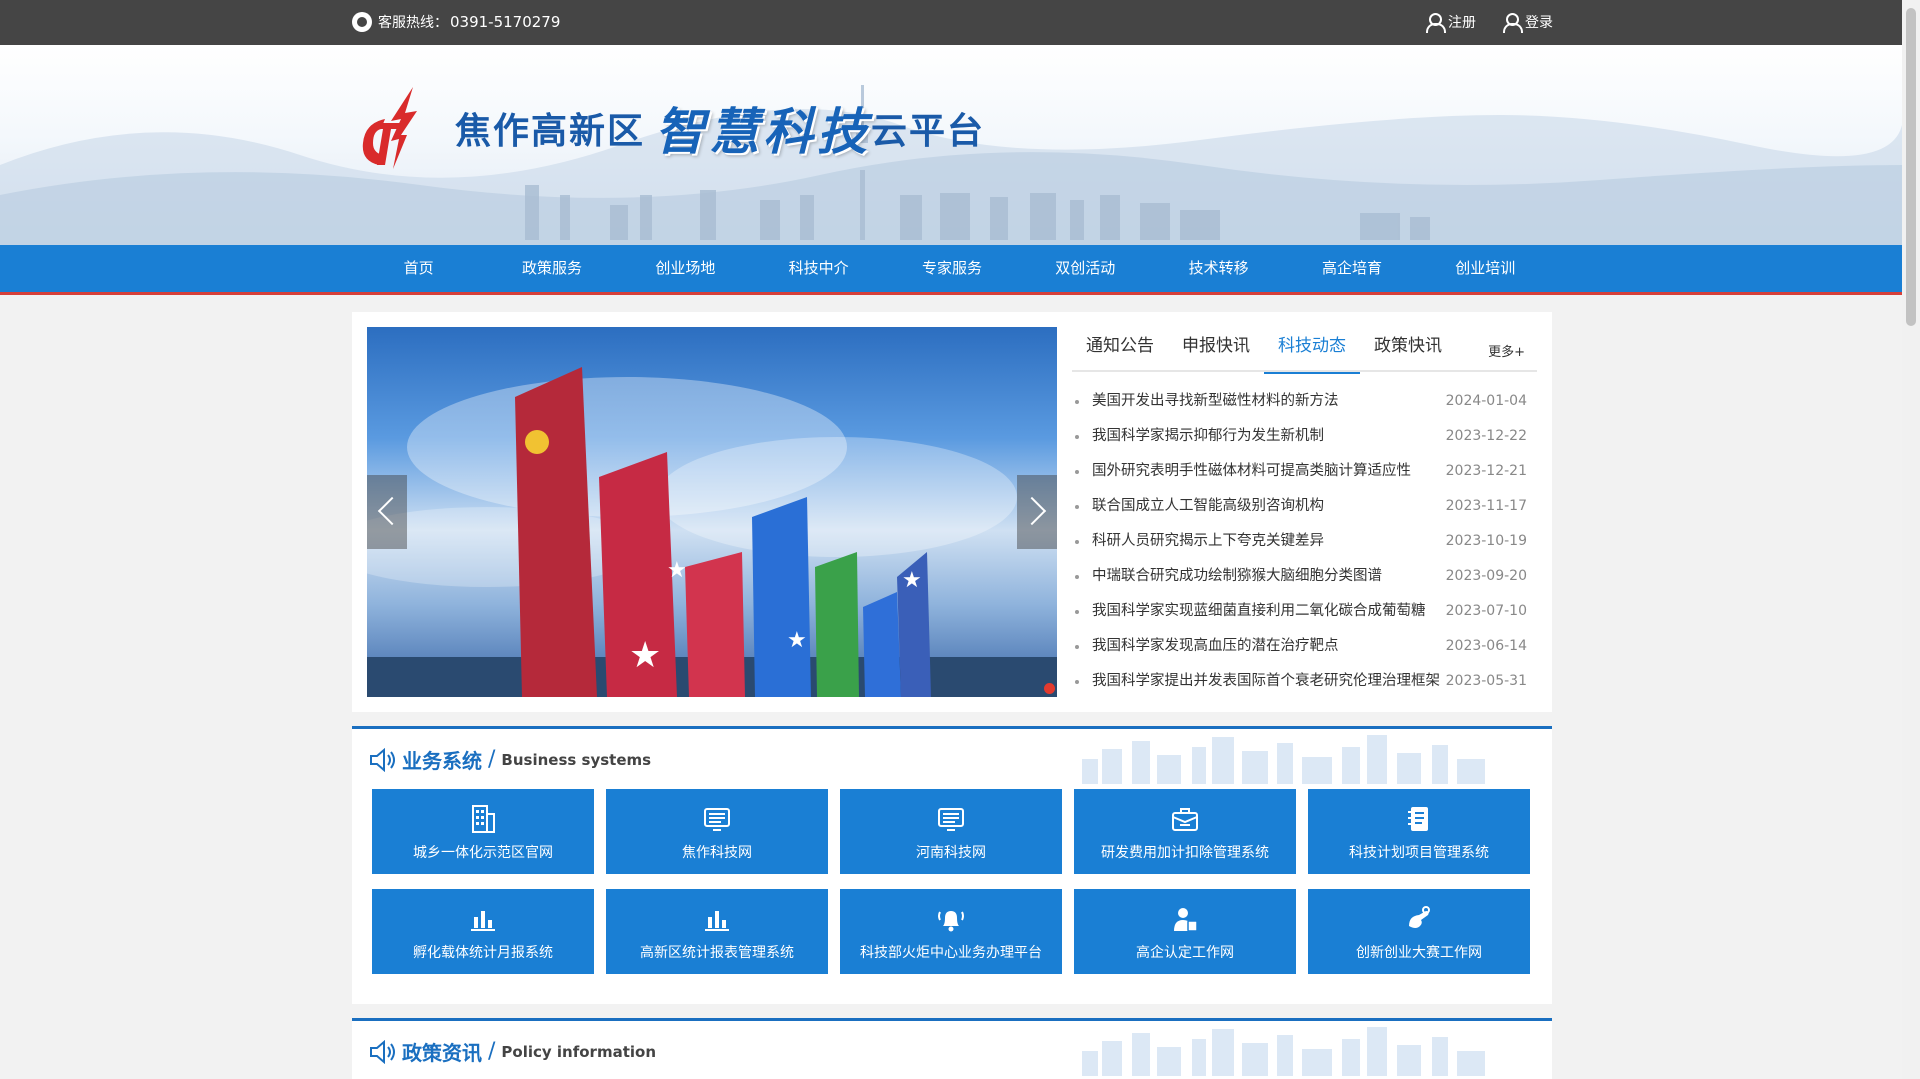 The width and height of the screenshot is (1920, 1079). What do you see at coordinates (685, 268) in the screenshot?
I see `nav-item: 创业场地` at bounding box center [685, 268].